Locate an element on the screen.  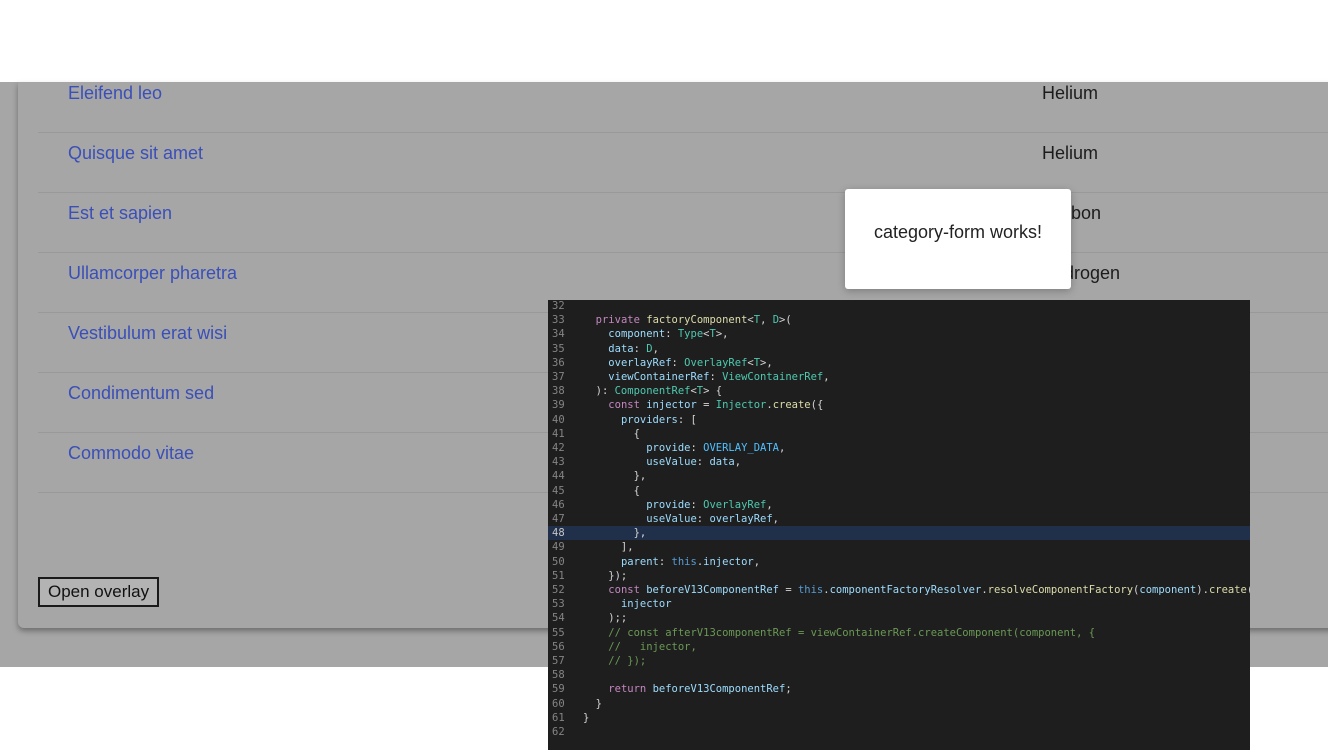
code-line-number: 52 is located at coordinates (558, 590).